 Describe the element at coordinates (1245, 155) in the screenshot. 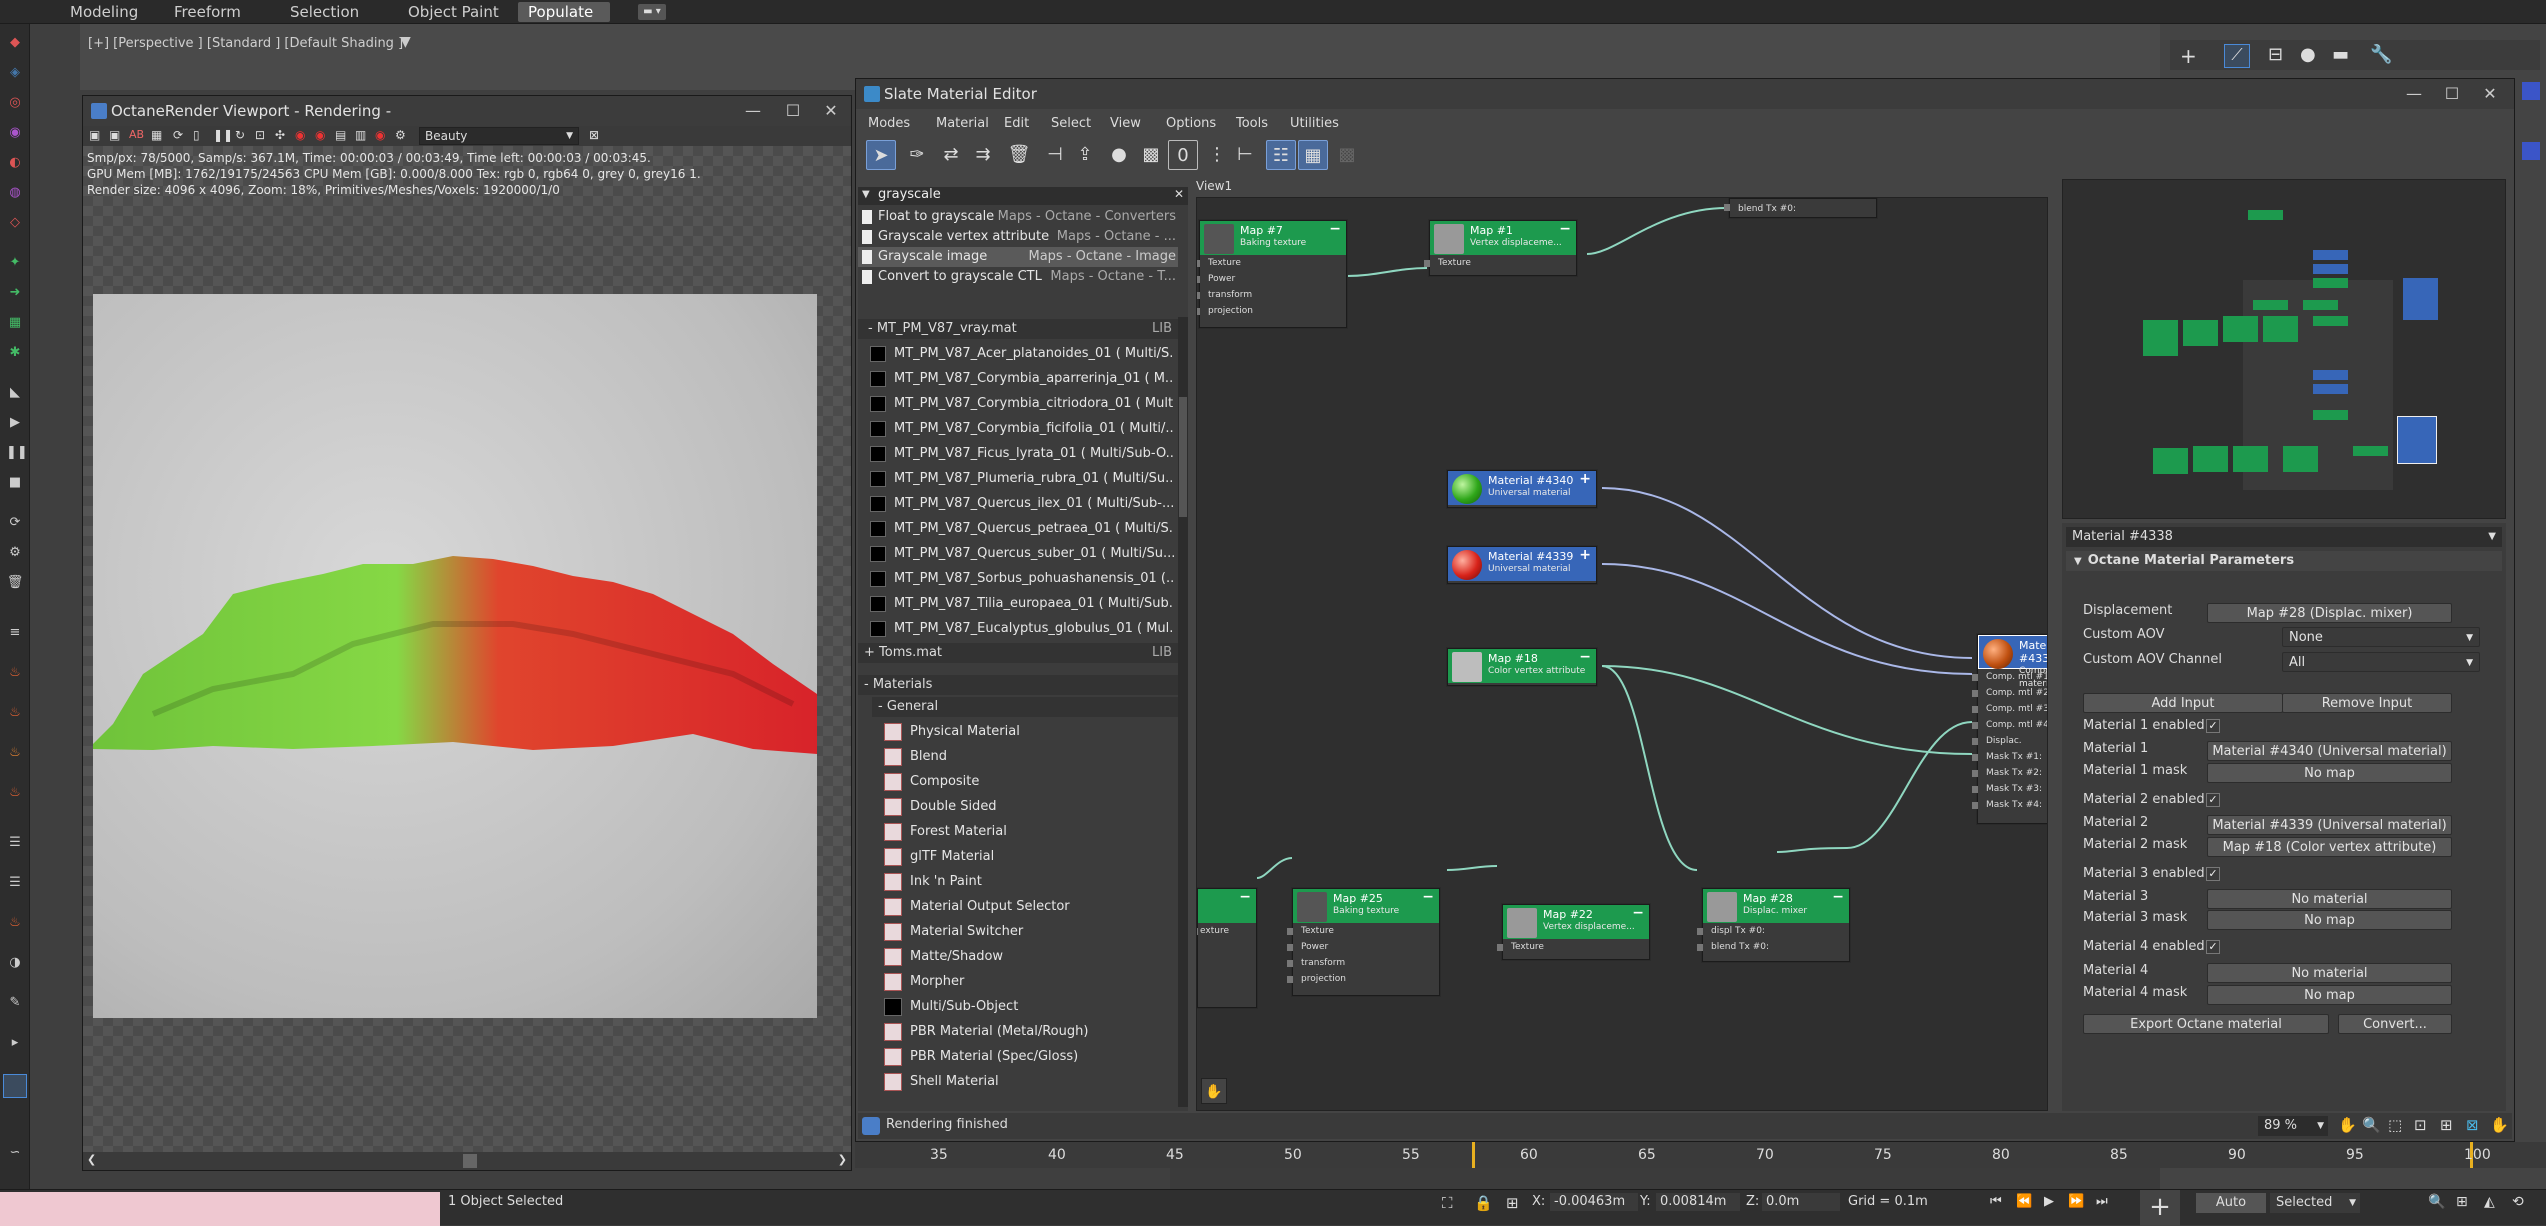

I see `layout-horizontal-icon: ⊢` at that location.